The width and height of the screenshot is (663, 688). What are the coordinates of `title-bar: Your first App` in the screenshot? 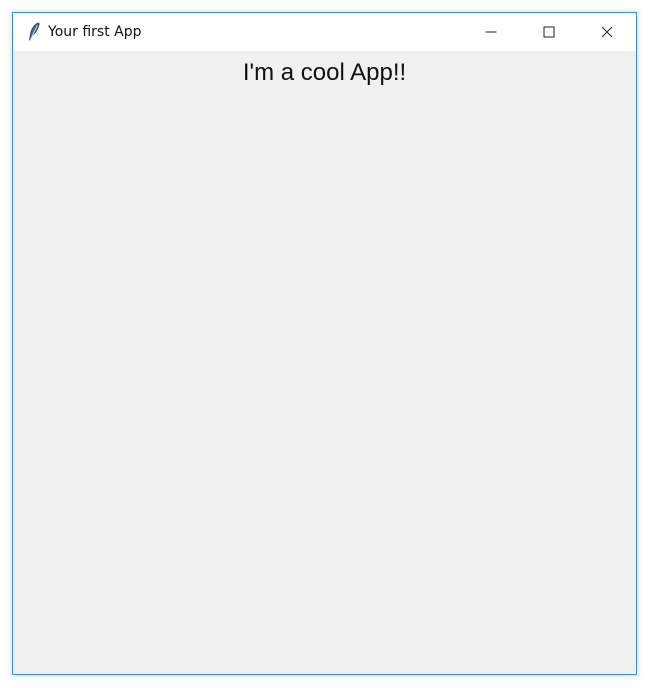 It's located at (324, 32).